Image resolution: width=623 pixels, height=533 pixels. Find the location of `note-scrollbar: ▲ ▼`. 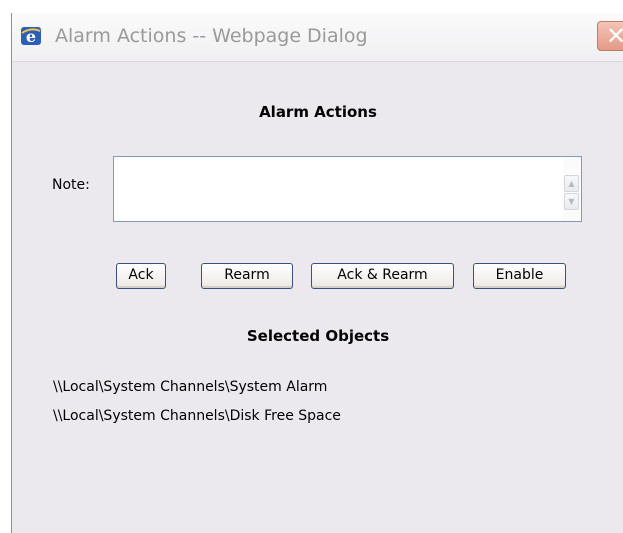

note-scrollbar: ▲ ▼ is located at coordinates (572, 189).